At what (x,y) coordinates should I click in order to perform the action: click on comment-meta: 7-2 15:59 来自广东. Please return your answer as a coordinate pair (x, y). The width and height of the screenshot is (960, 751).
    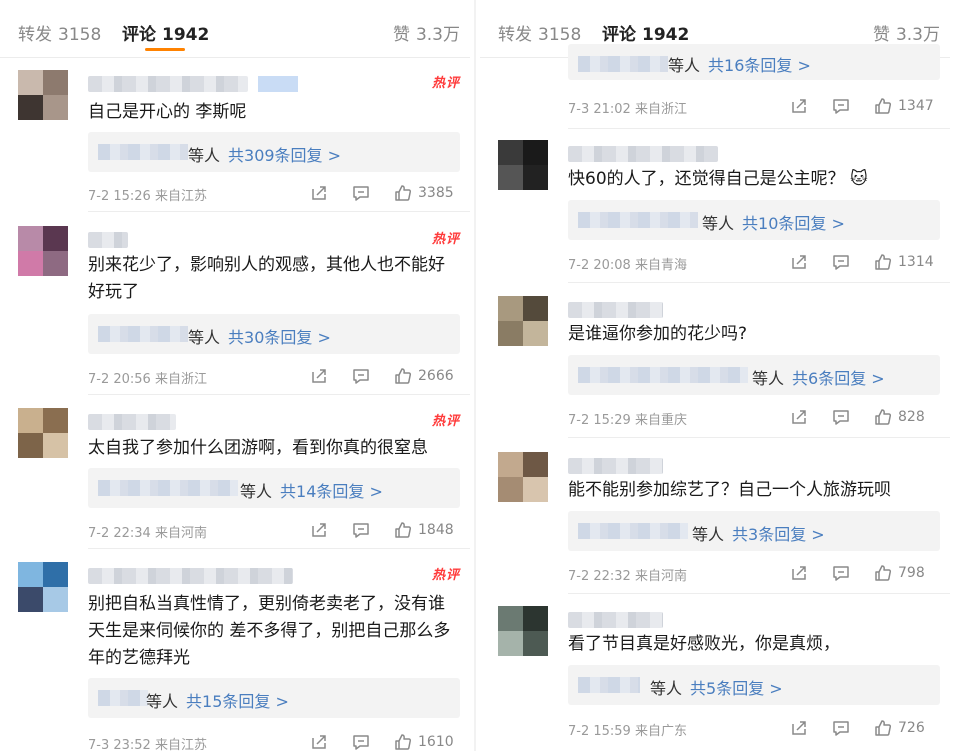
    Looking at the image, I should click on (627, 731).